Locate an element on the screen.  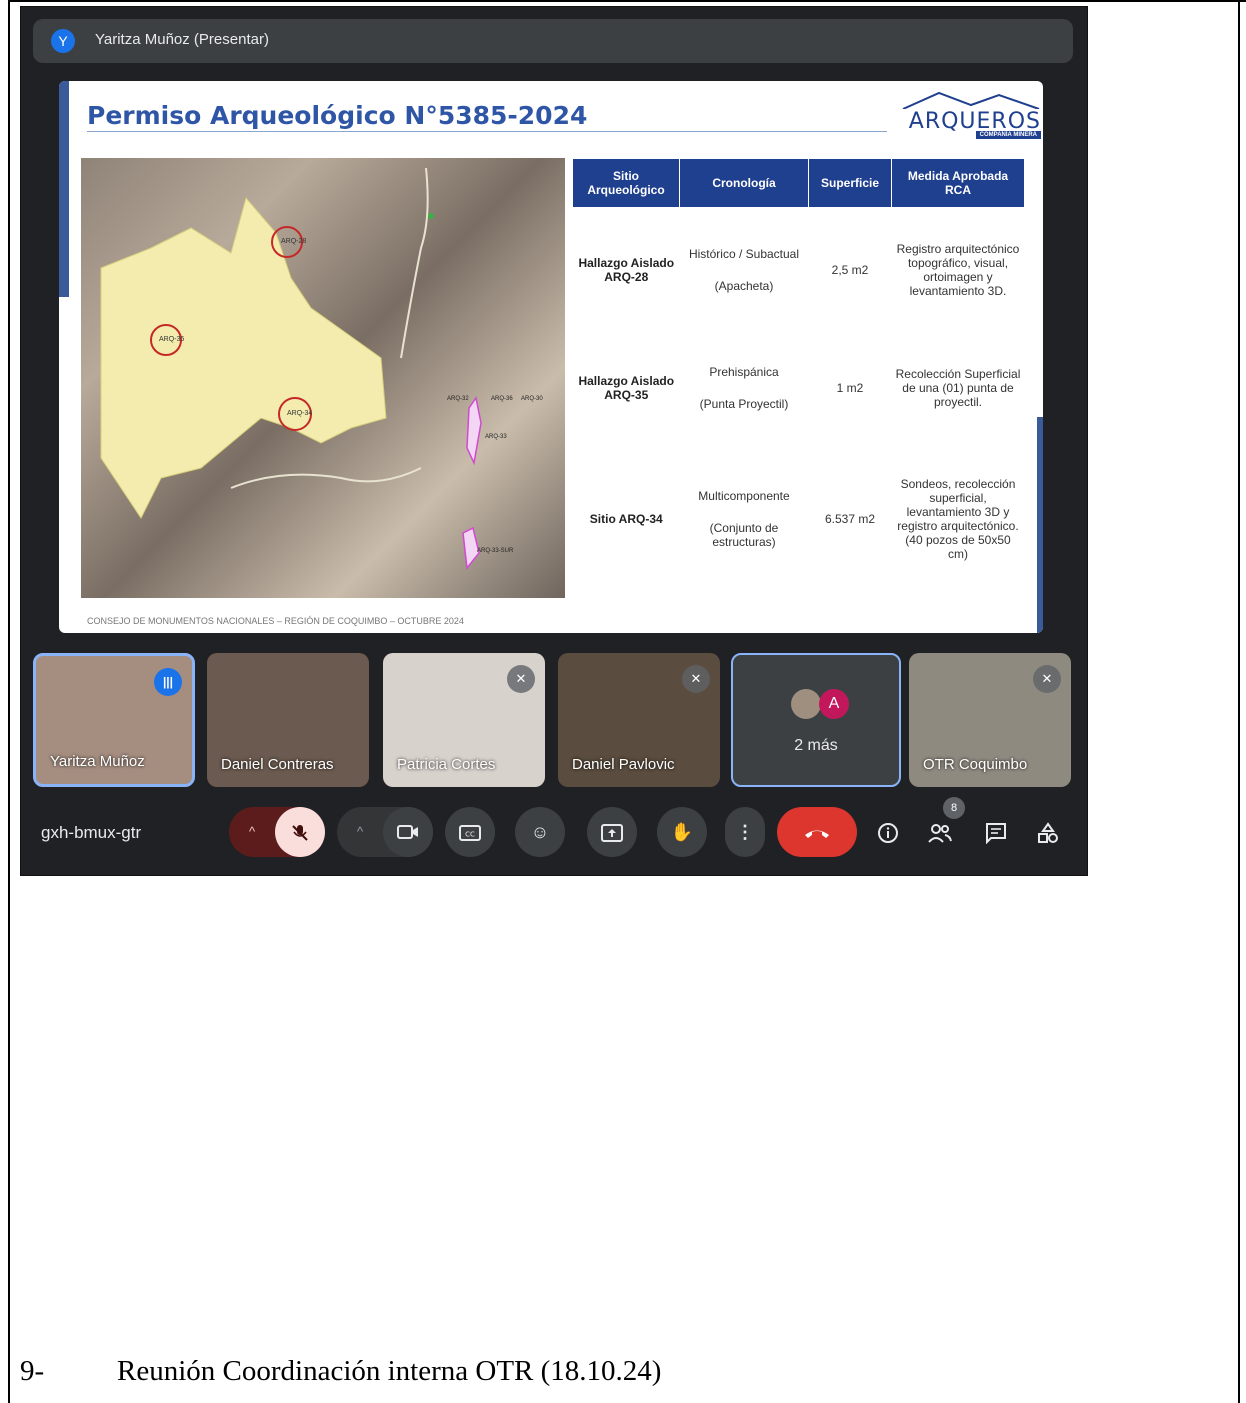
site-cell: Sitio ARQ-34 is located at coordinates (626, 519).